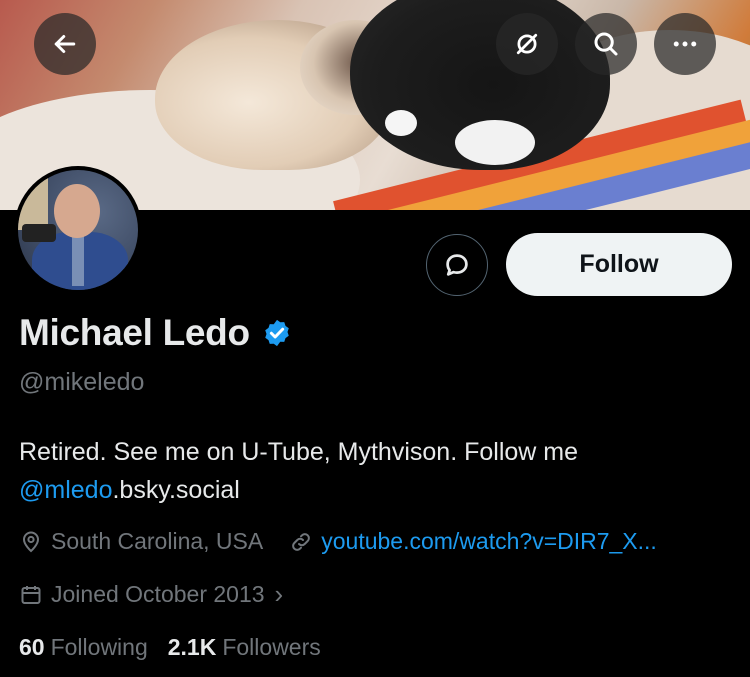  I want to click on profile-name-row: Michael Ledo, so click(155, 333).